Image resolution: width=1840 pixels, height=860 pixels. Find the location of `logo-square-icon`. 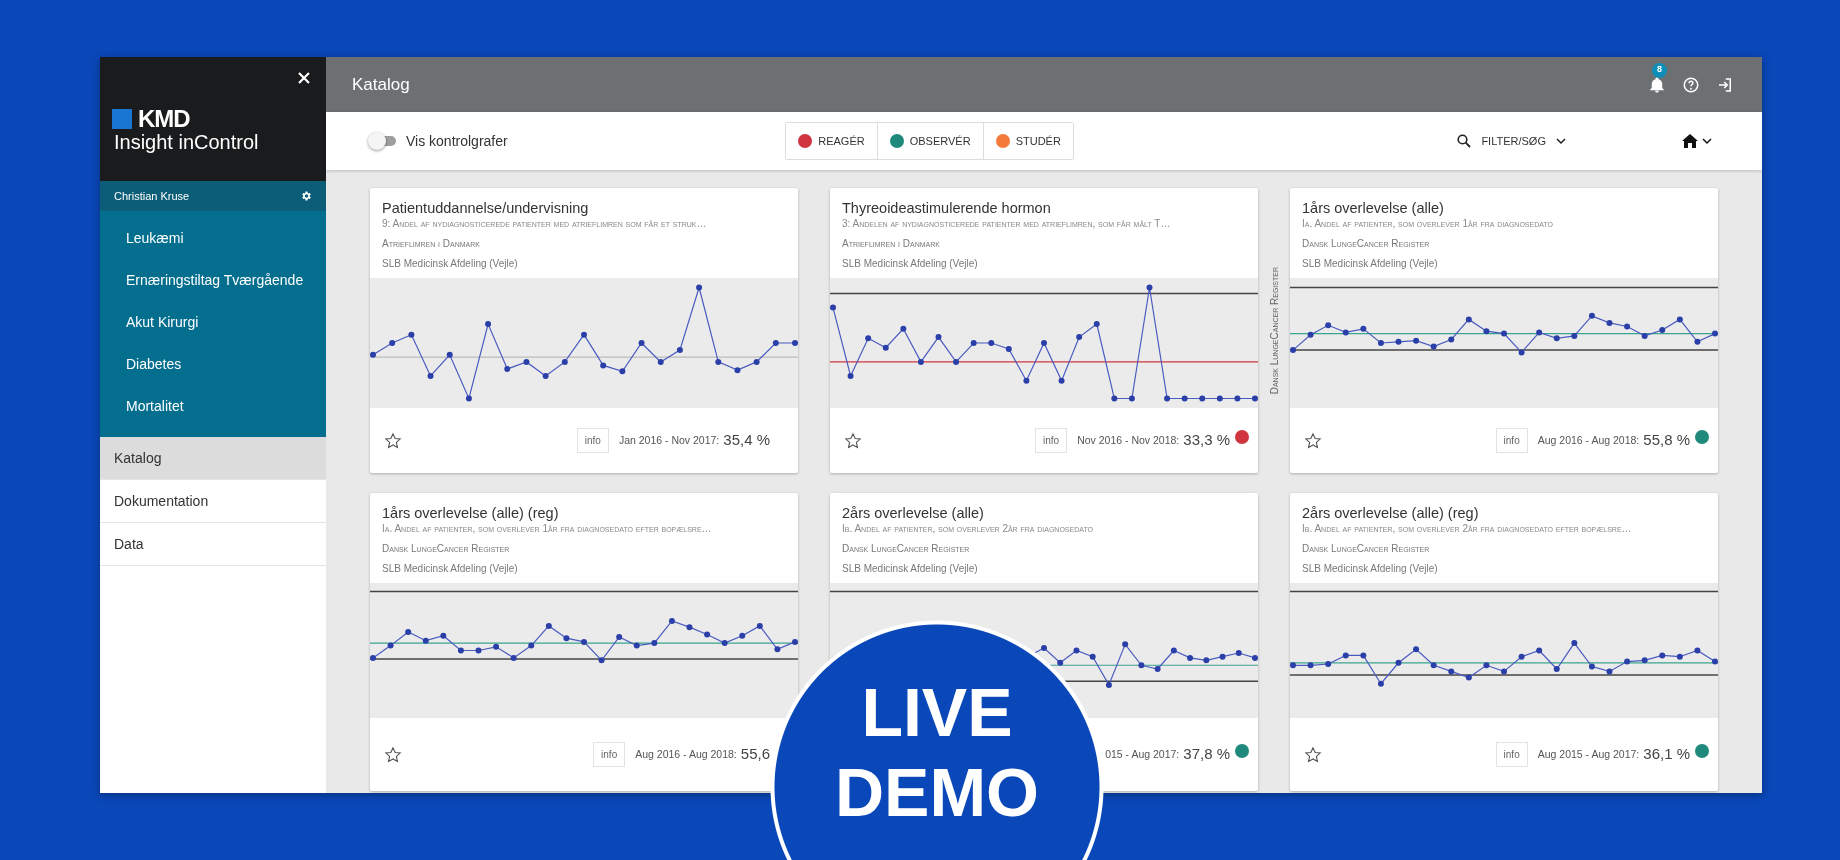

logo-square-icon is located at coordinates (122, 119).